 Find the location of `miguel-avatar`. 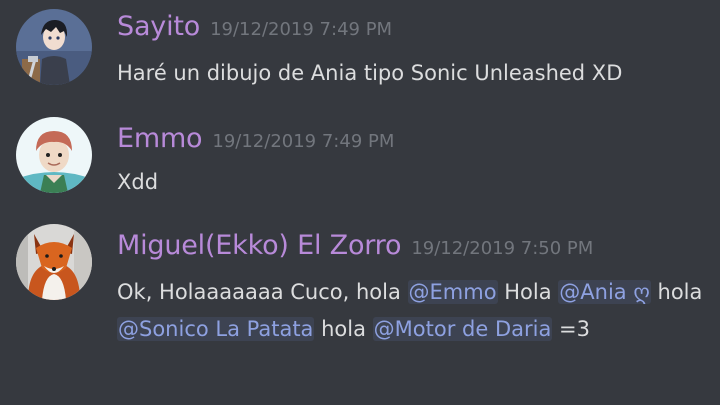

miguel-avatar is located at coordinates (54, 262).